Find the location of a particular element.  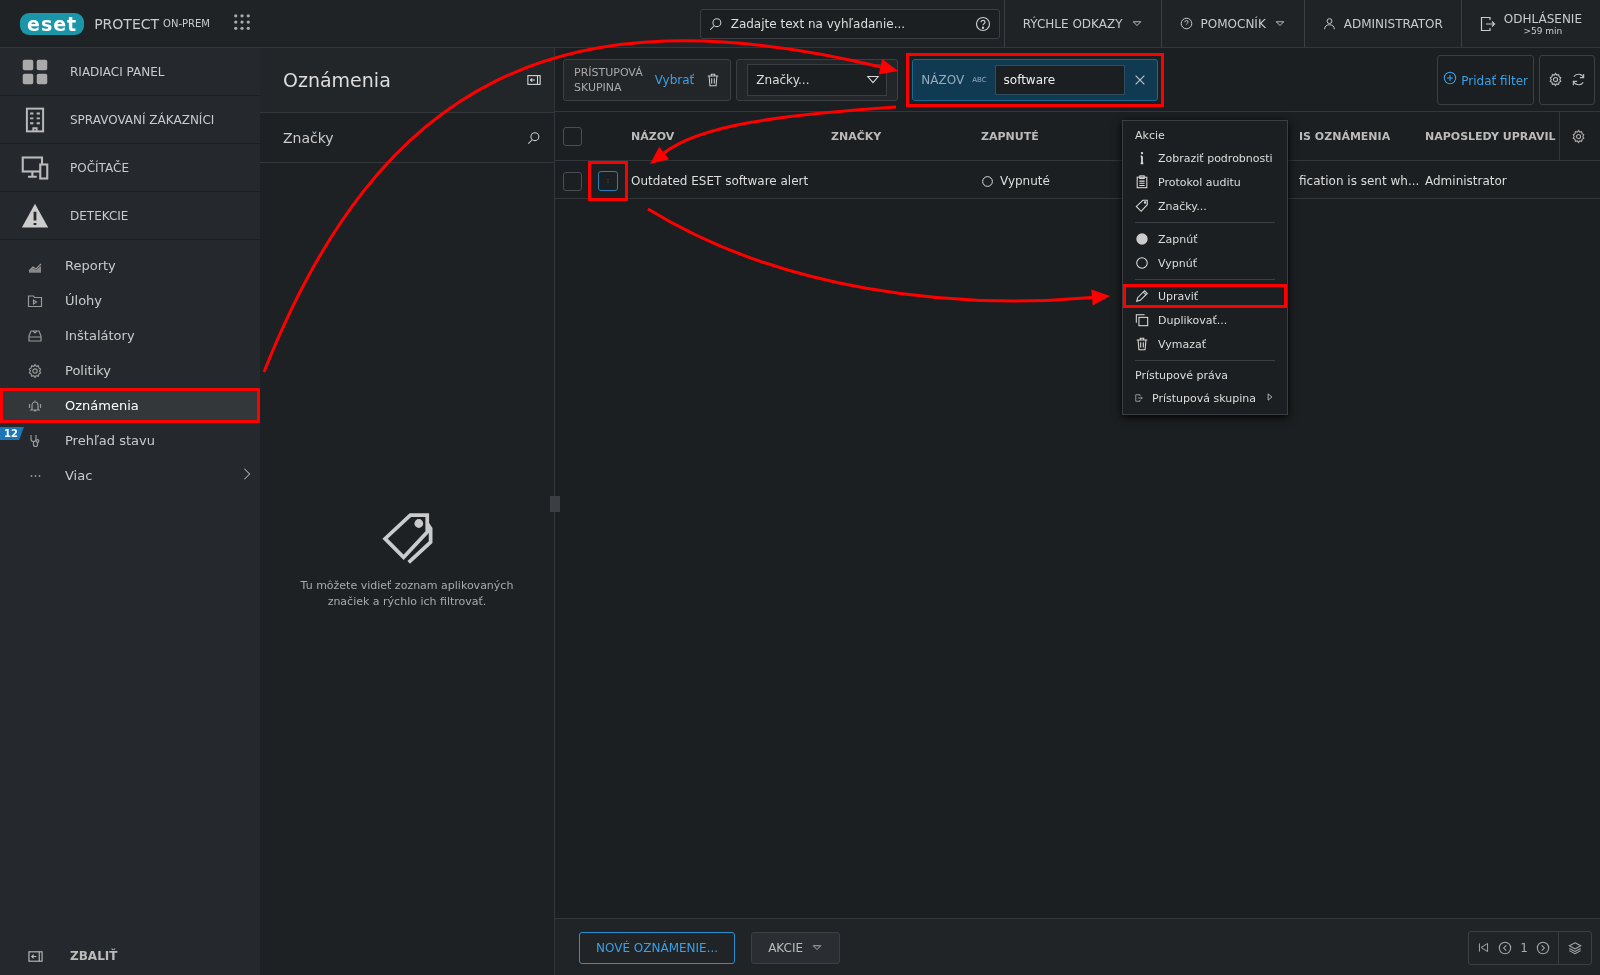

nav-section: DETEKCIE is located at coordinates (130, 216).